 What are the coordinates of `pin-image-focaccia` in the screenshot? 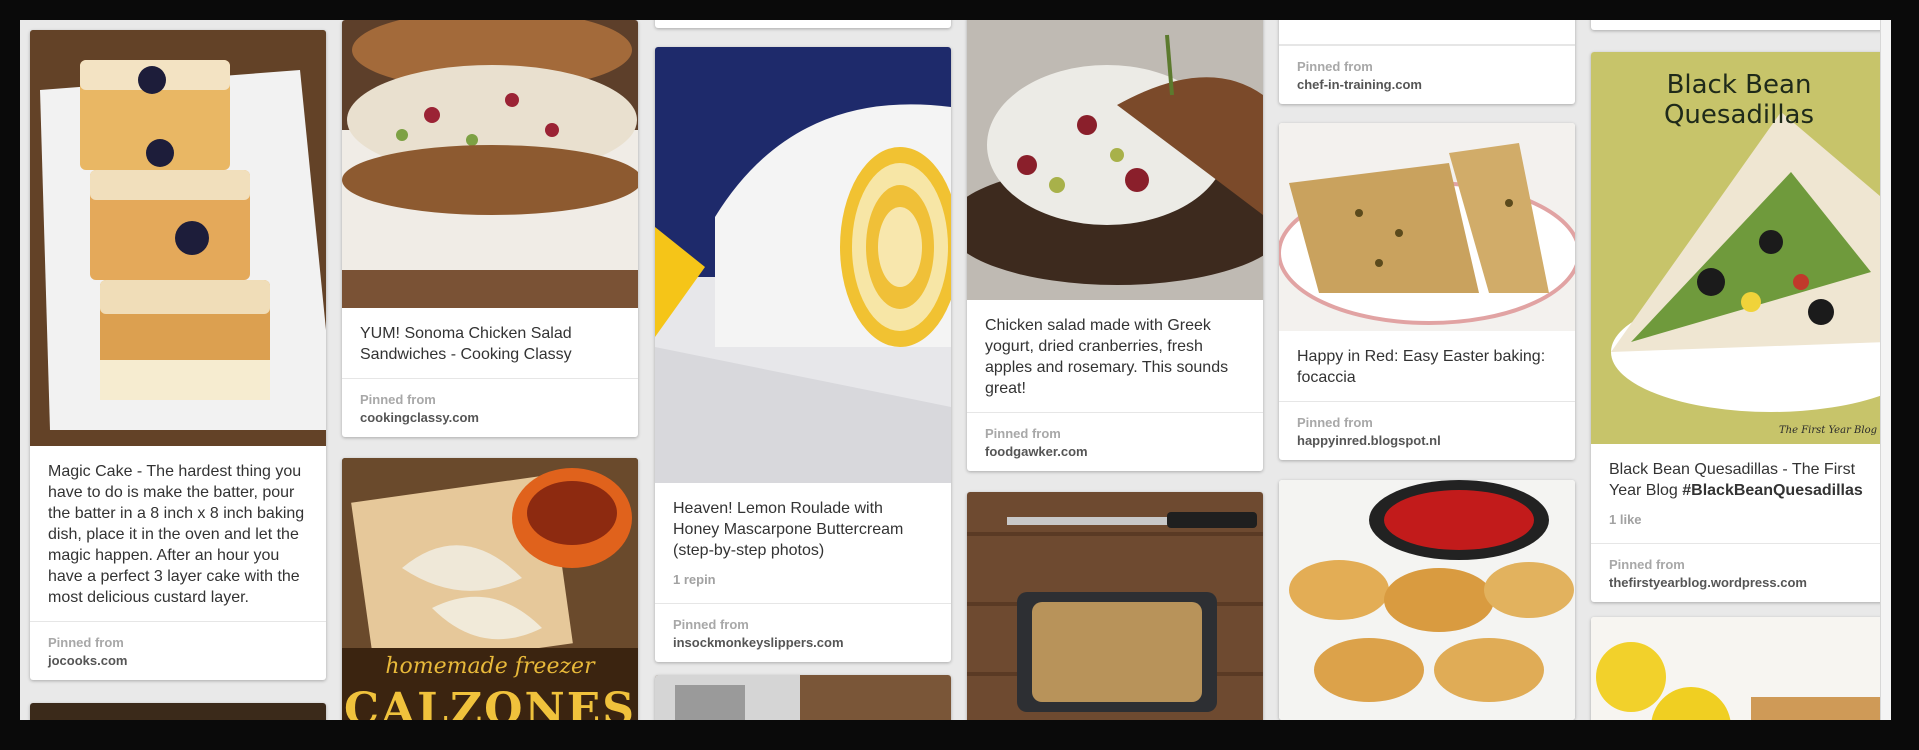 It's located at (1427, 227).